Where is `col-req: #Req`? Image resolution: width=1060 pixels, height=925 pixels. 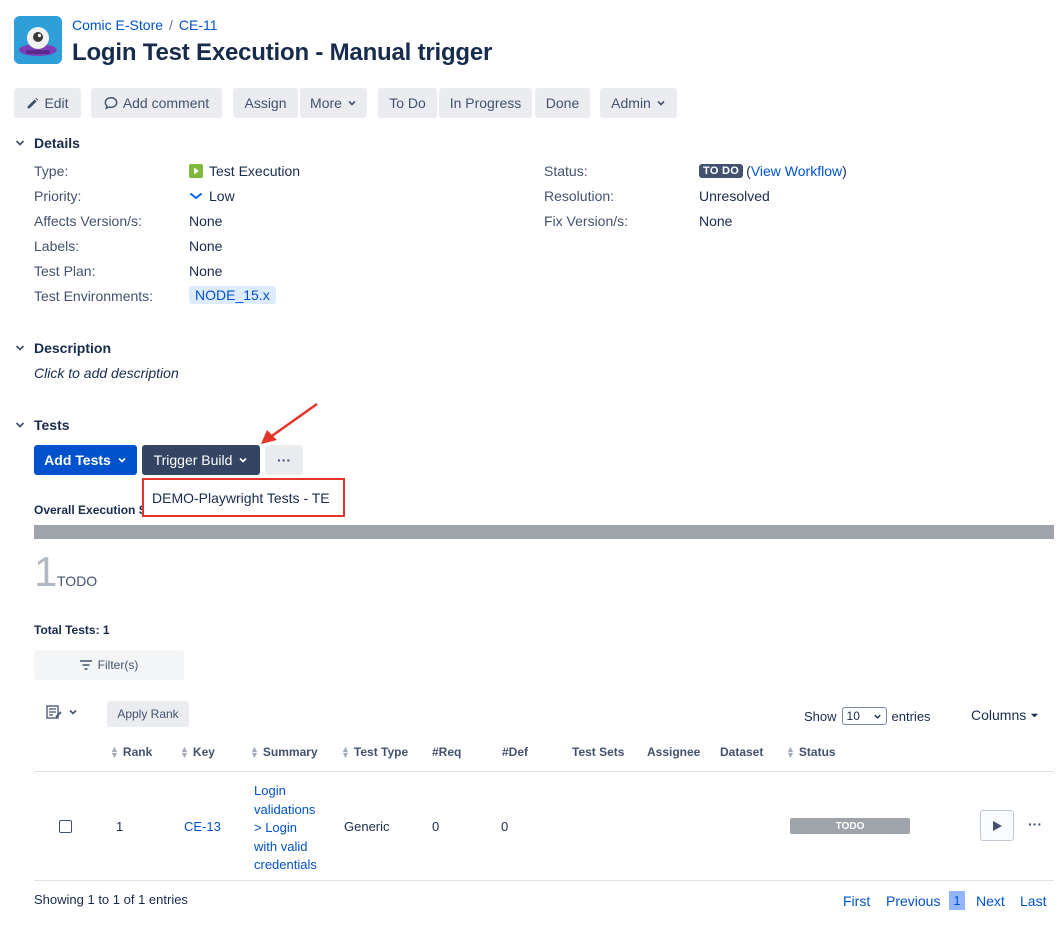
col-req: #Req is located at coordinates (446, 752).